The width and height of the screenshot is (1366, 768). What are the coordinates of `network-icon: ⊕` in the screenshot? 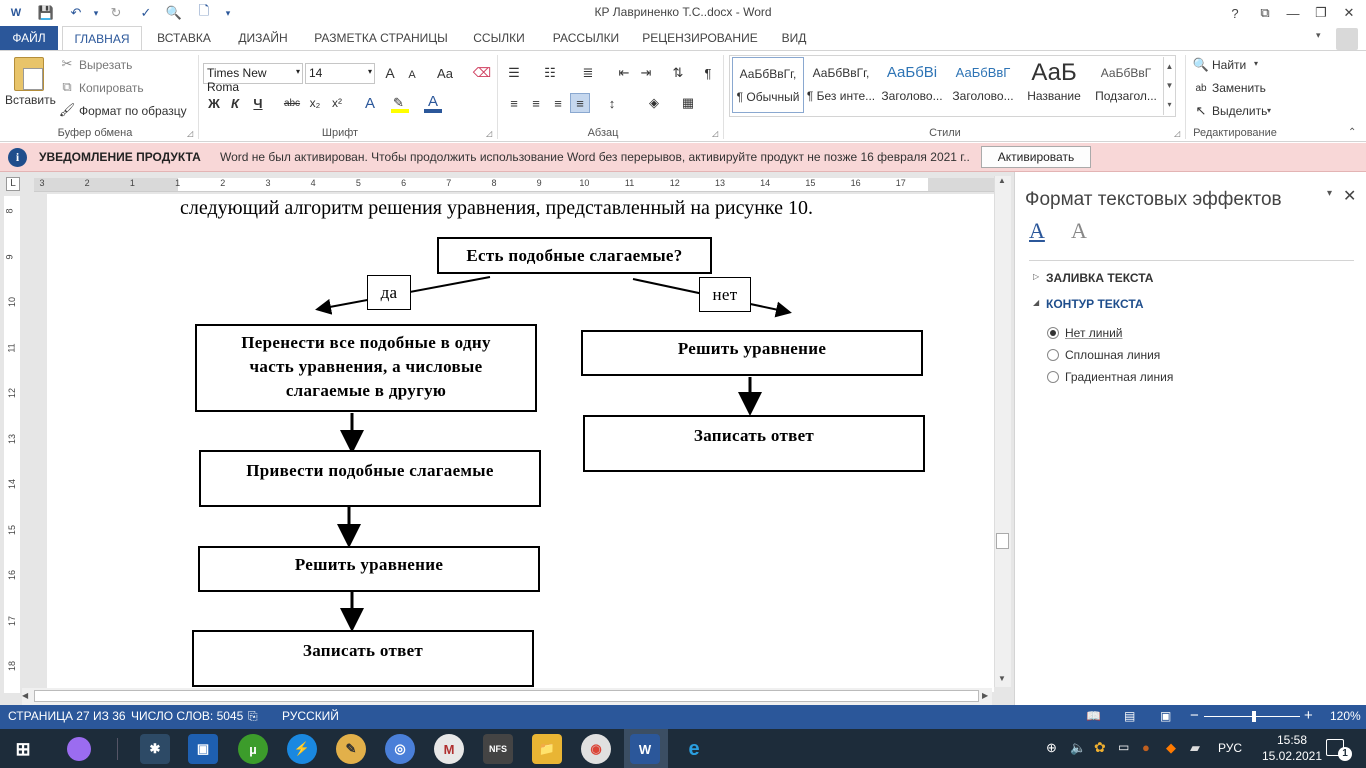 It's located at (1051, 748).